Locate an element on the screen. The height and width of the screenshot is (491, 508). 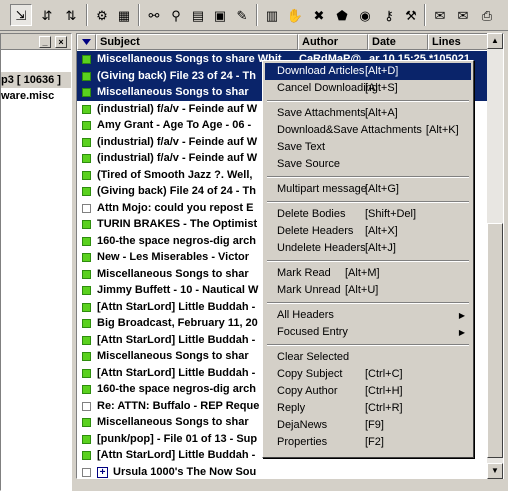
hand-icon: ✋ is located at coordinates (295, 15).